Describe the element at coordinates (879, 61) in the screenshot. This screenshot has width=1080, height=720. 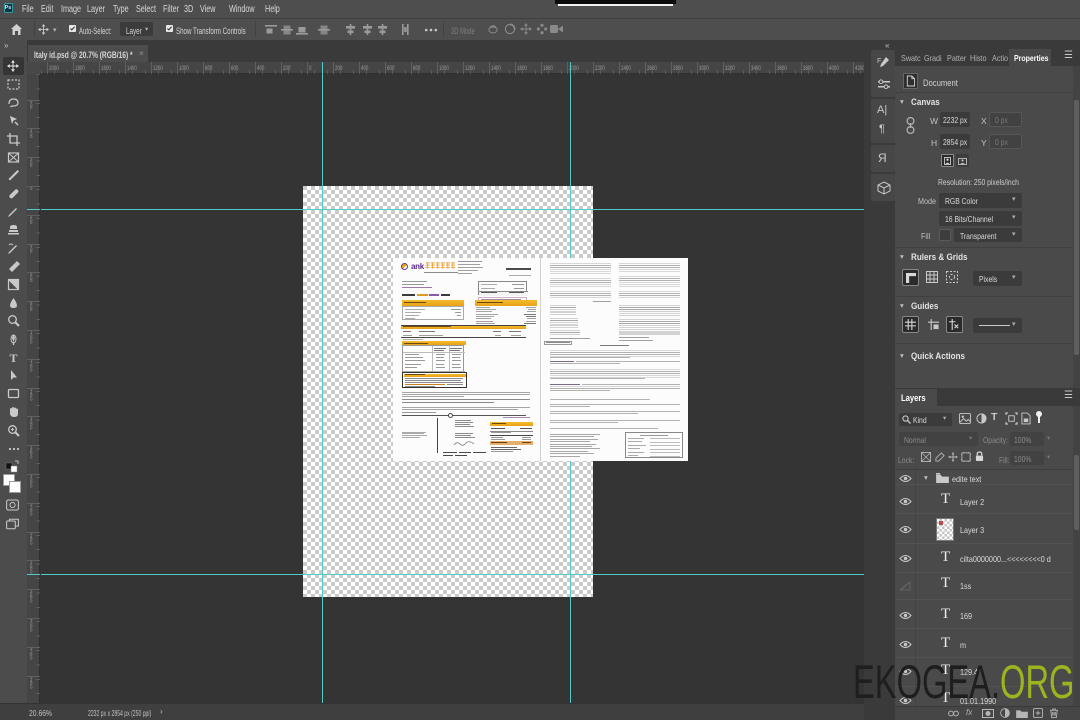
I see `svg-text: F` at that location.